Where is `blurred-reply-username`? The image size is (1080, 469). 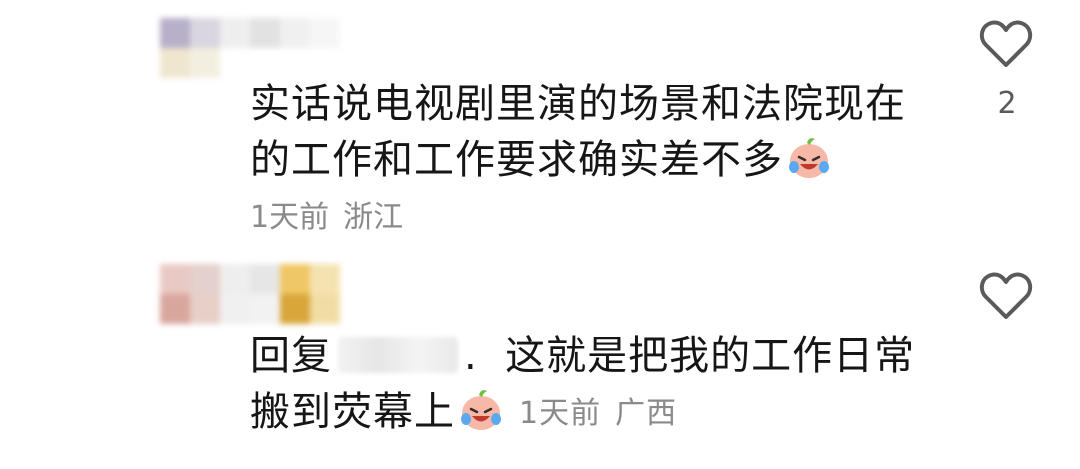
blurred-reply-username is located at coordinates (398, 355).